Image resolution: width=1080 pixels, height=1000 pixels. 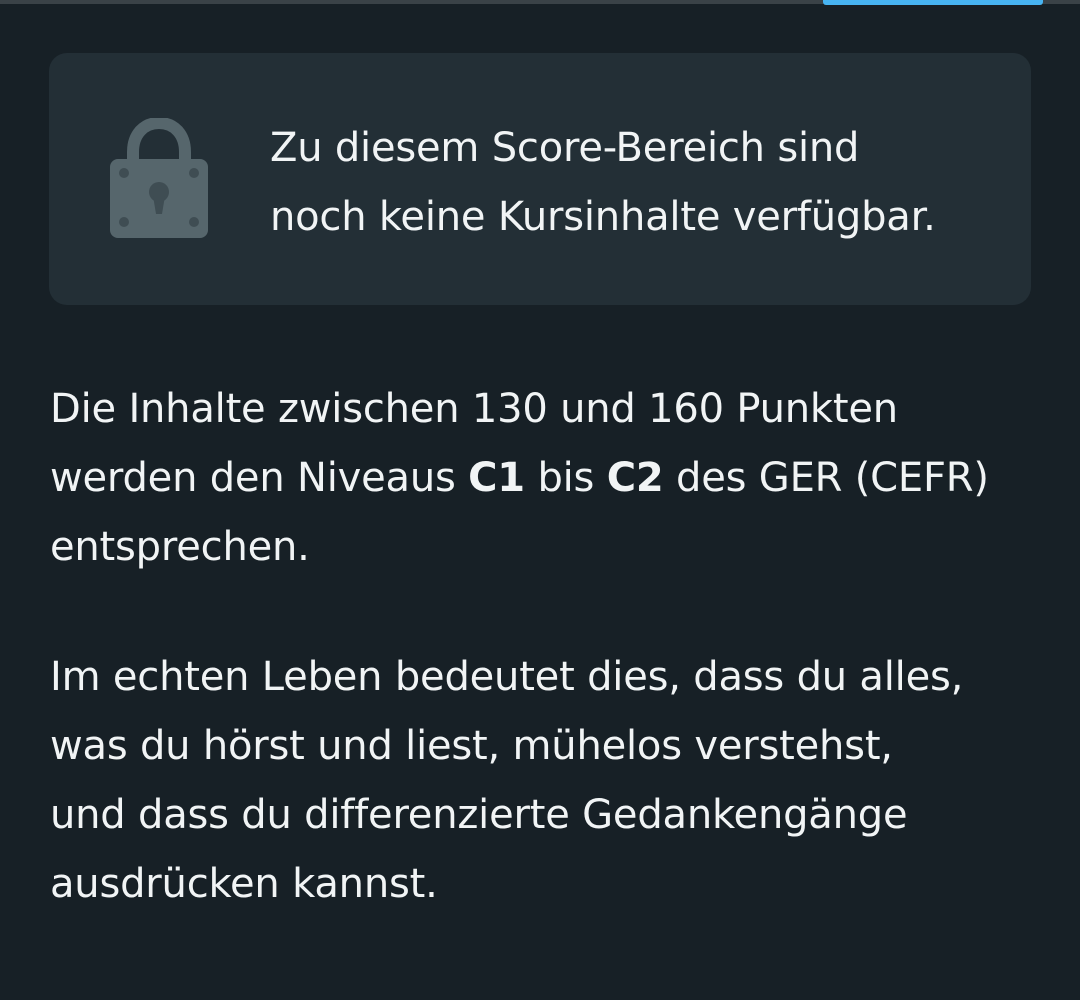 What do you see at coordinates (496, 478) in the screenshot?
I see `level-from: C1` at bounding box center [496, 478].